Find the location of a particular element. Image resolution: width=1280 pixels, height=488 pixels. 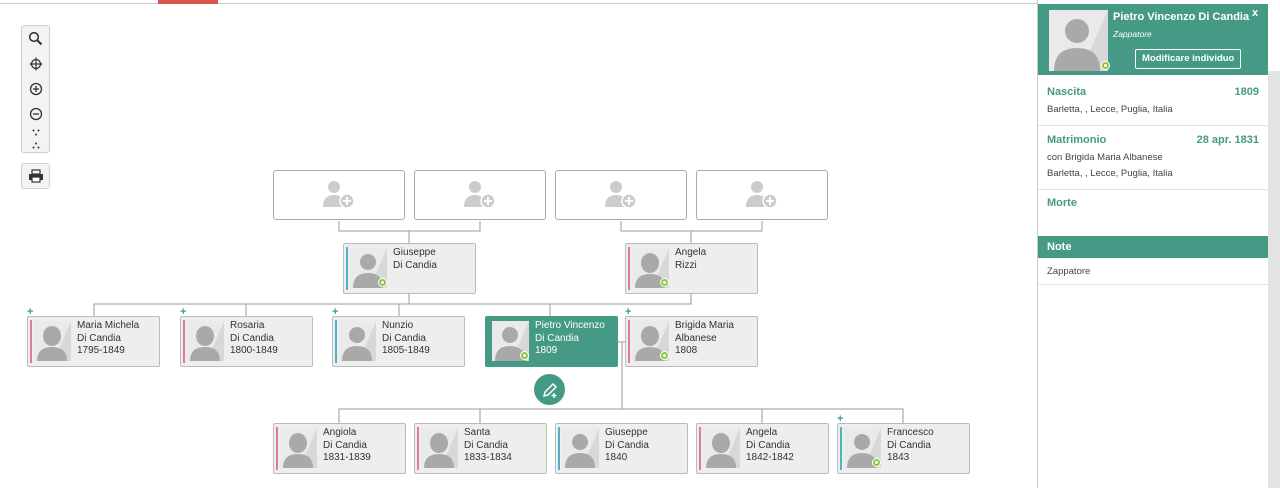

person-card-child: Angiola Di Candia 1831-1839 is located at coordinates (339, 448).